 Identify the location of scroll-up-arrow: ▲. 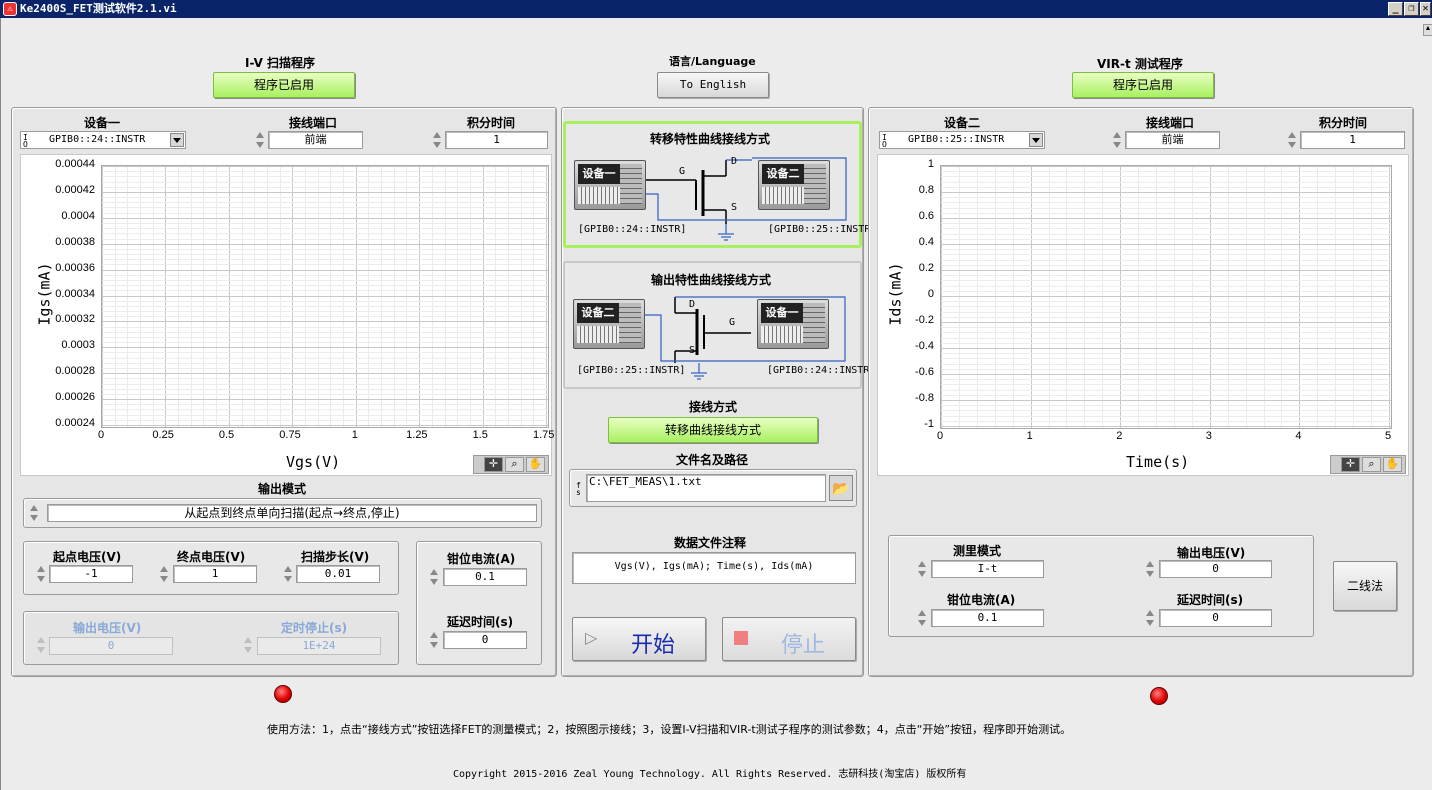
(1427, 30).